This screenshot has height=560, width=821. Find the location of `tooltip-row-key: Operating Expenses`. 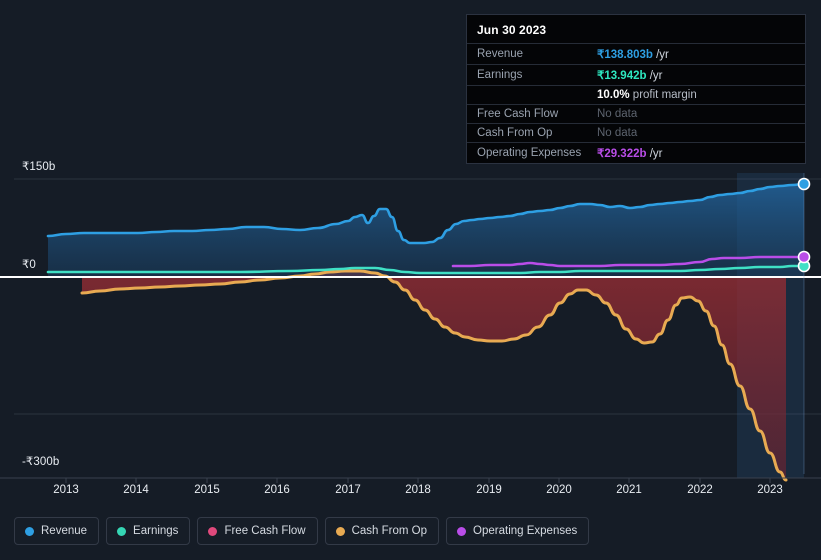

tooltip-row-key: Operating Expenses is located at coordinates (529, 153).